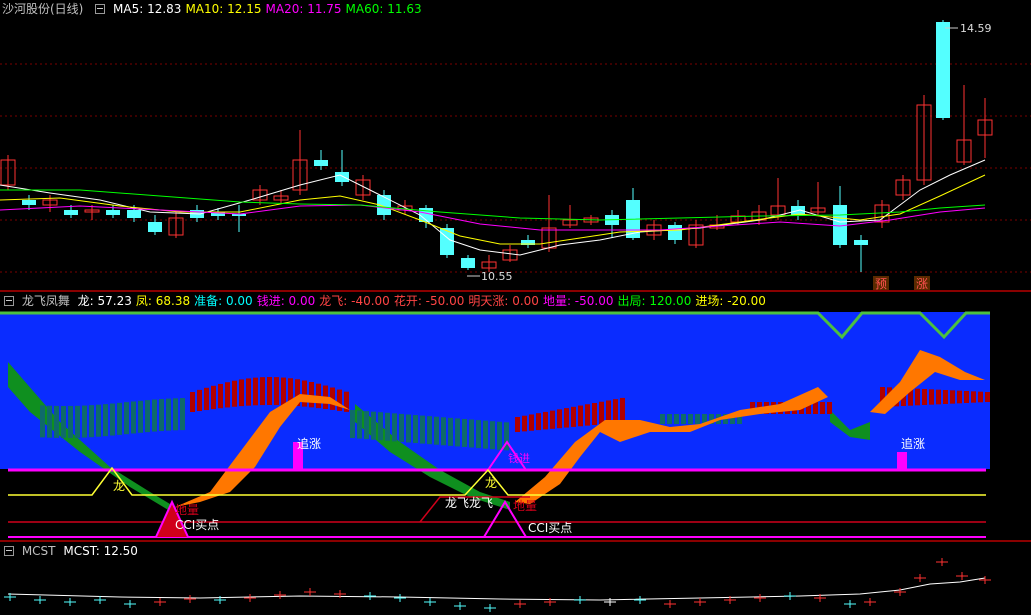 Image resolution: width=1031 pixels, height=615 pixels. I want to click on stock-title: 沙河股份(日线), so click(43, 9).